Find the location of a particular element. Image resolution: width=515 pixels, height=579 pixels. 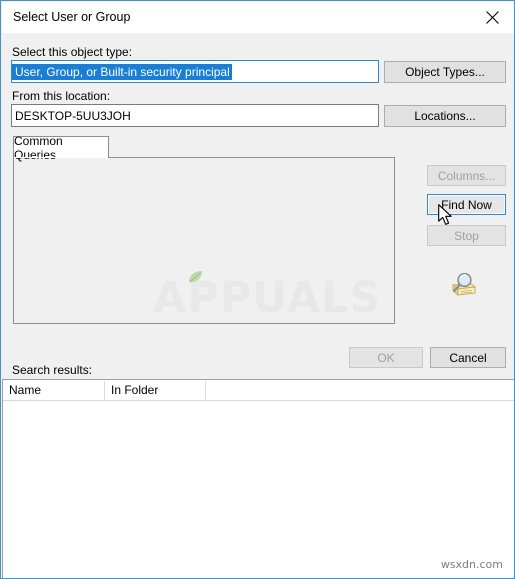

search-results-header: Name In Folder is located at coordinates (258, 390).